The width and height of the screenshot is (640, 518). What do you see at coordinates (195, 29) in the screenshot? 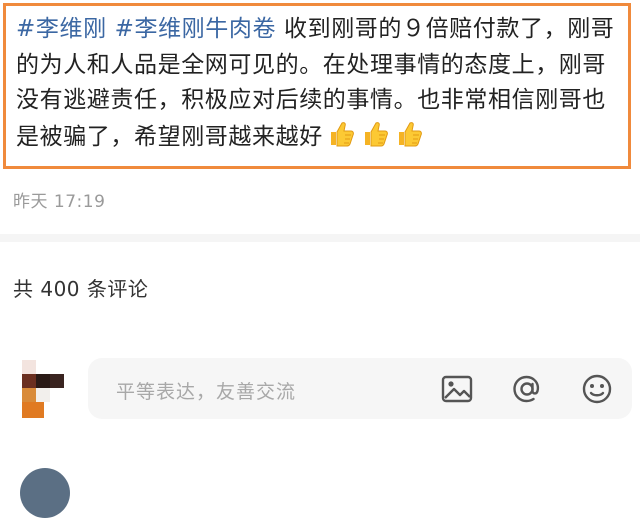
I see `hashtag-link: #李维刚牛肉卷` at bounding box center [195, 29].